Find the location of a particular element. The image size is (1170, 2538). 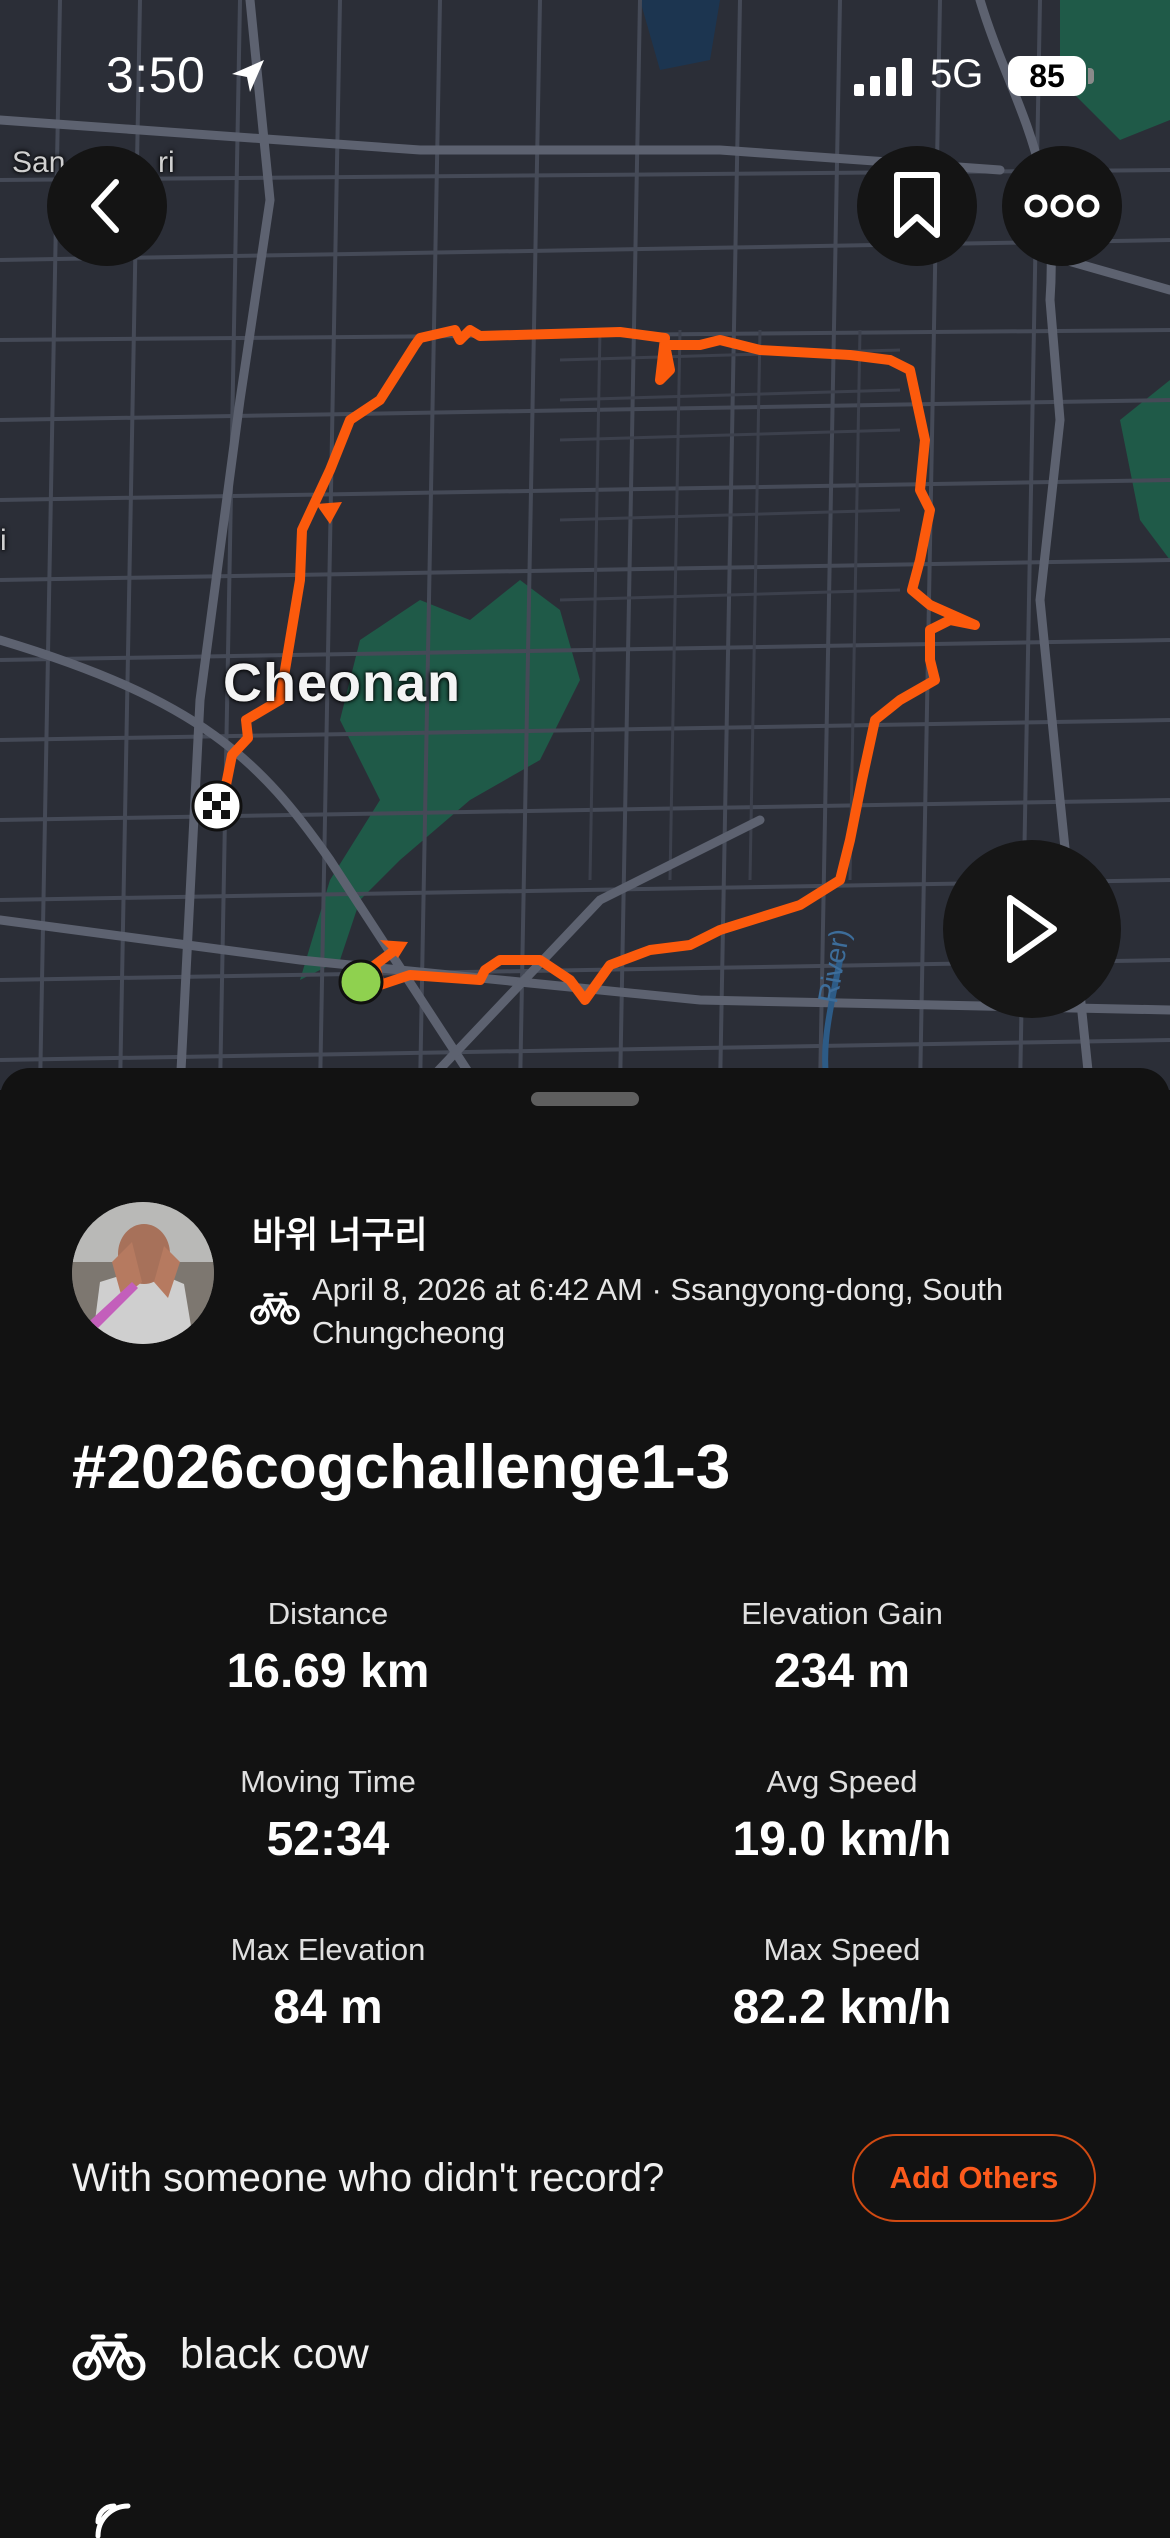

battery-icon: 85 is located at coordinates (1047, 76).